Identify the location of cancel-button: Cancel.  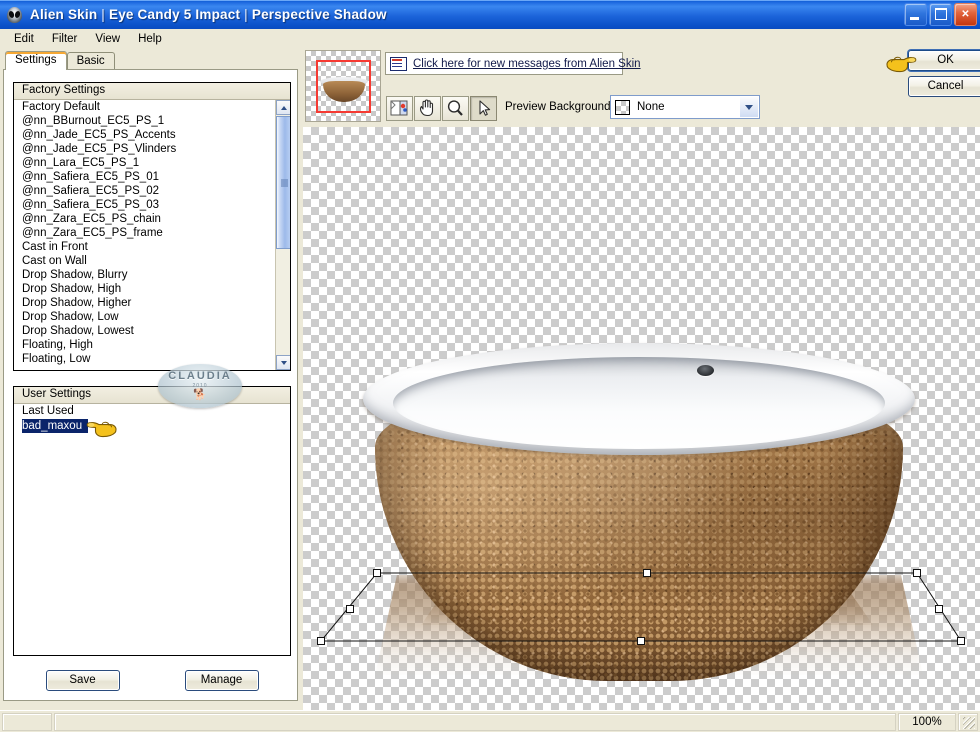
(944, 86).